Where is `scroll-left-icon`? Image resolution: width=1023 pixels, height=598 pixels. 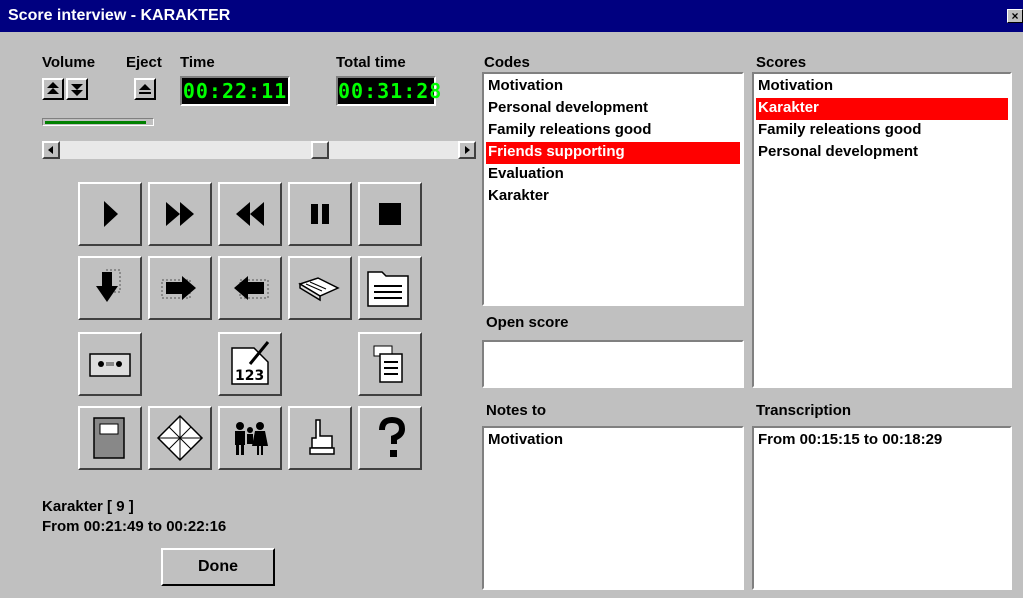 scroll-left-icon is located at coordinates (50, 150).